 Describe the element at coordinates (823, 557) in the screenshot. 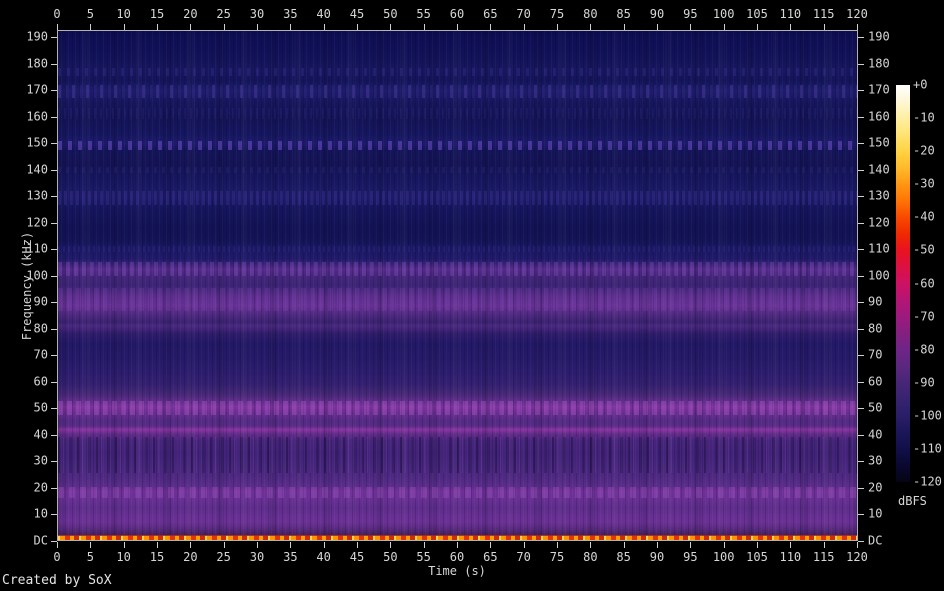

I see `time-tick-label: 115` at that location.